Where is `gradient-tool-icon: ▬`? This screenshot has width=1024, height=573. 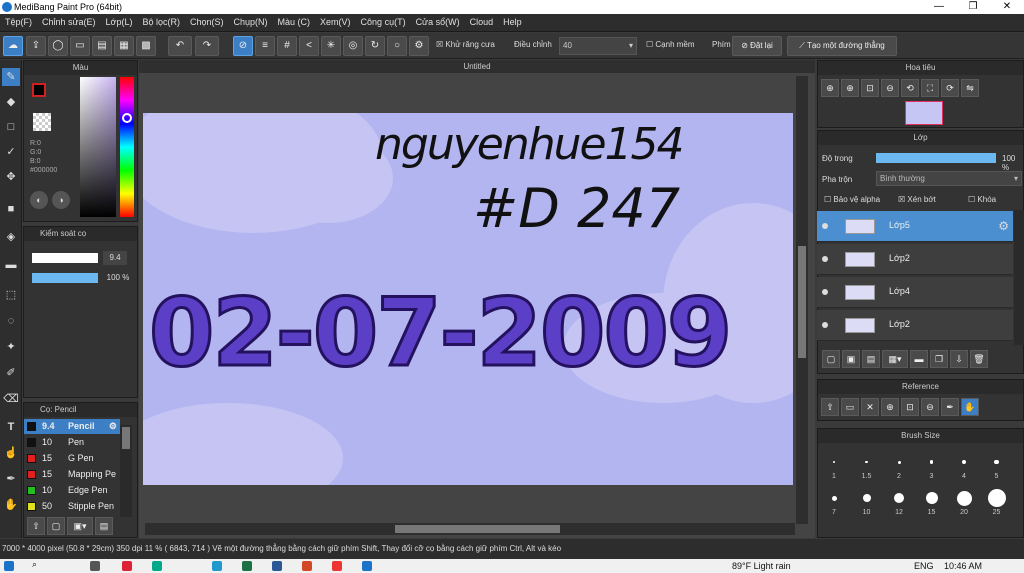
gradient-tool-icon: ▬ is located at coordinates (11, 265).